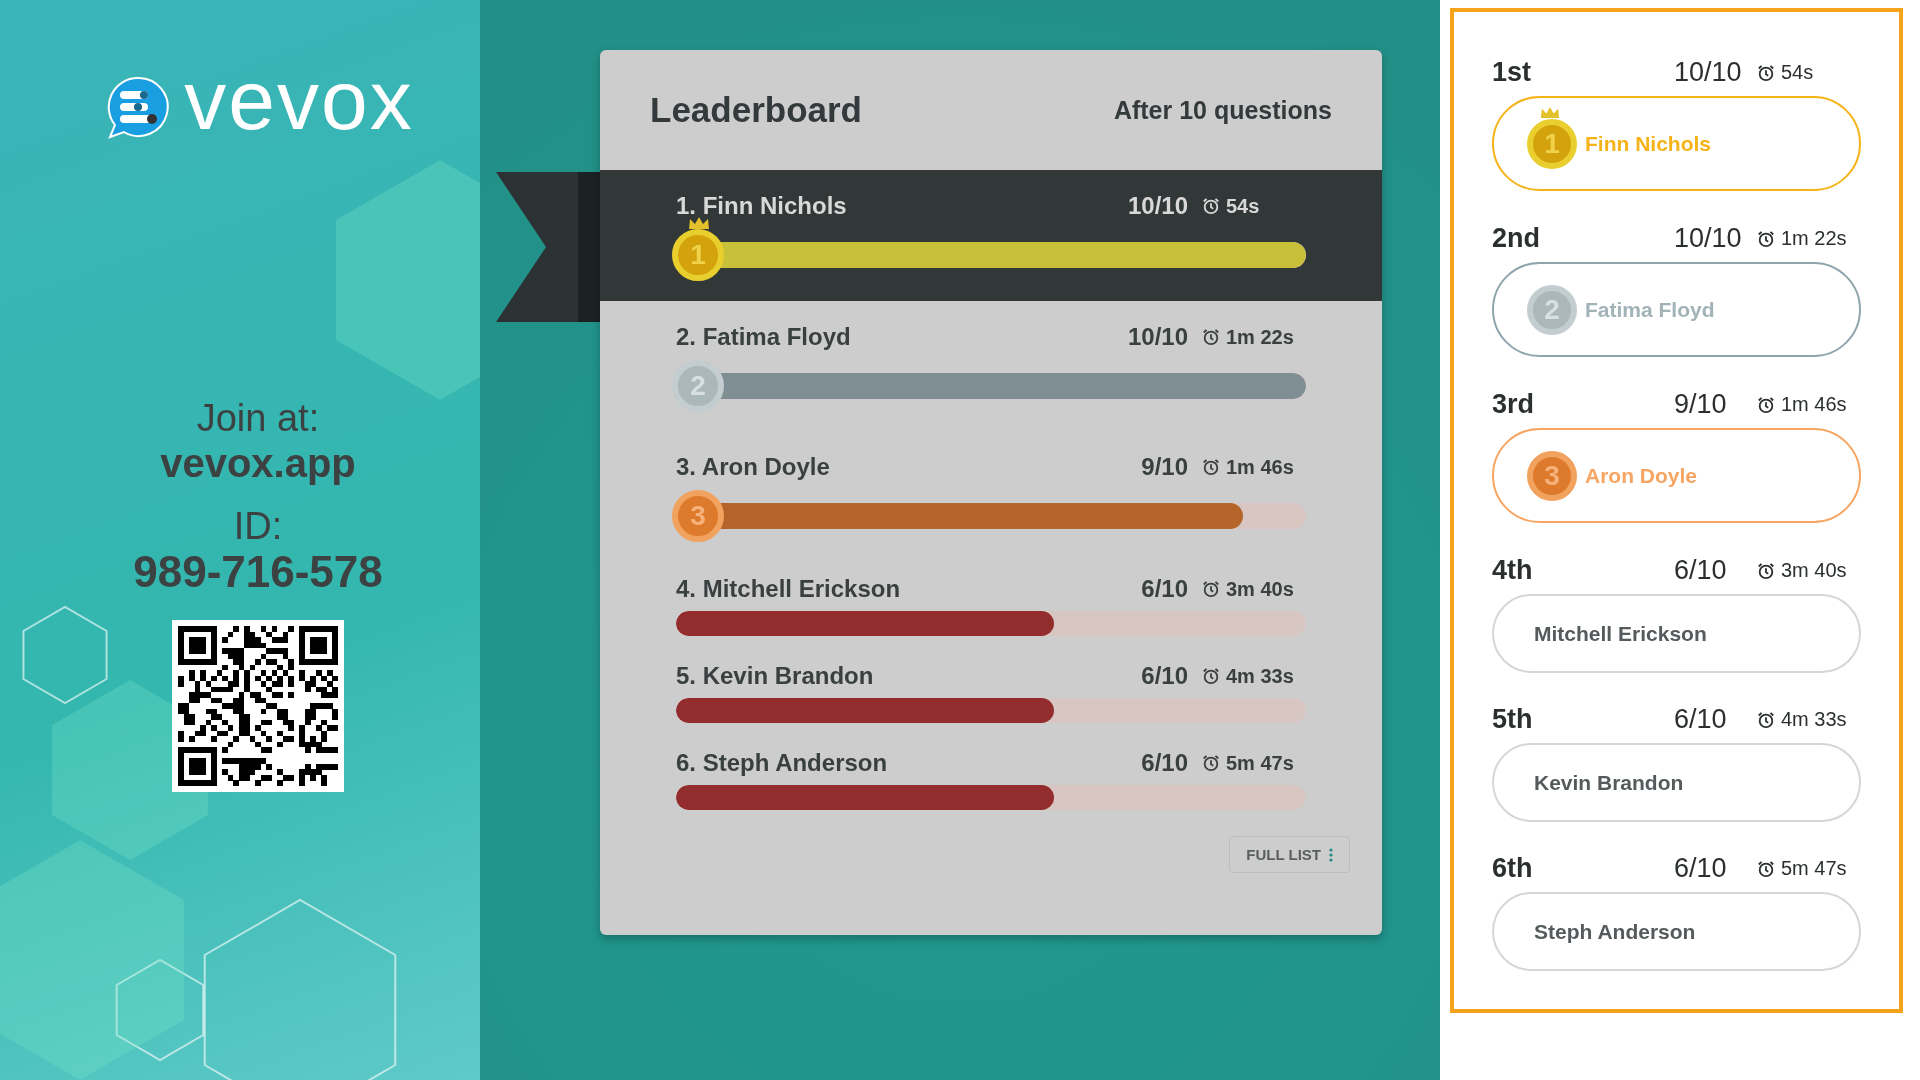  I want to click on full-list-button: FULL LIST, so click(1289, 854).